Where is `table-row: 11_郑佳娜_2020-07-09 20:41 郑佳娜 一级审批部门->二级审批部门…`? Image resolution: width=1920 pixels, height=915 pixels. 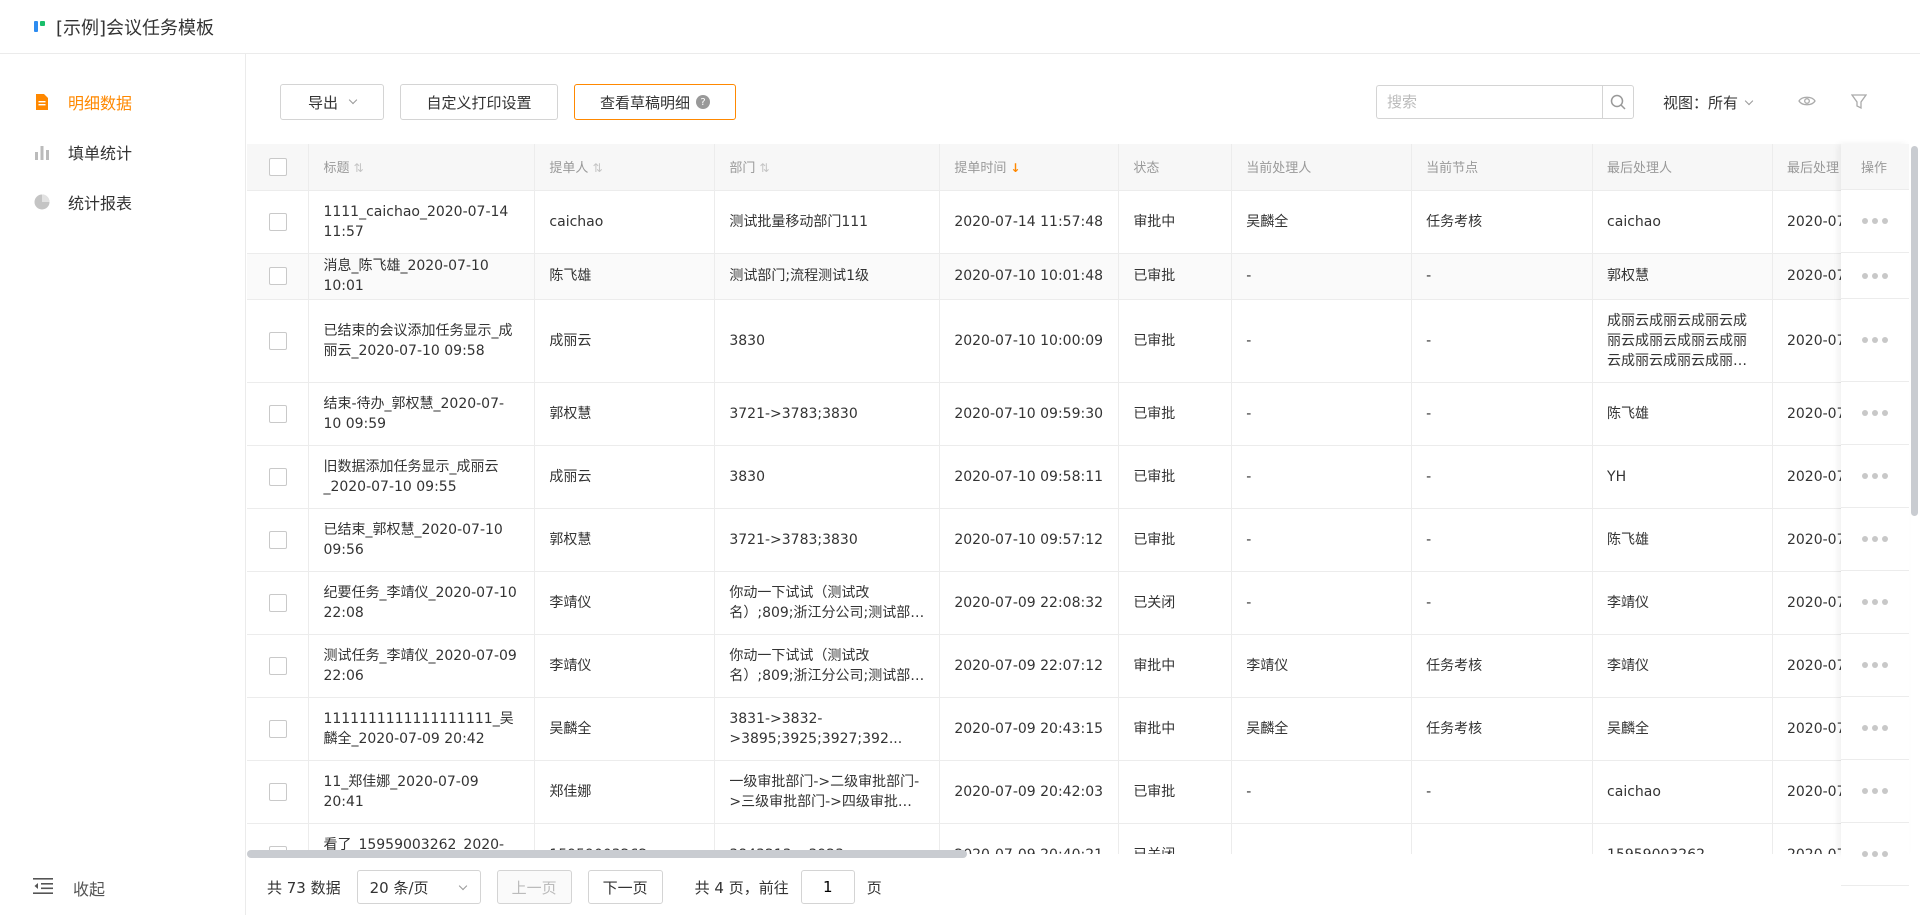
table-row: 11_郑佳娜_2020-07-09 20:41 郑佳娜 一级审批部门->二级审批部门… is located at coordinates (1078, 792).